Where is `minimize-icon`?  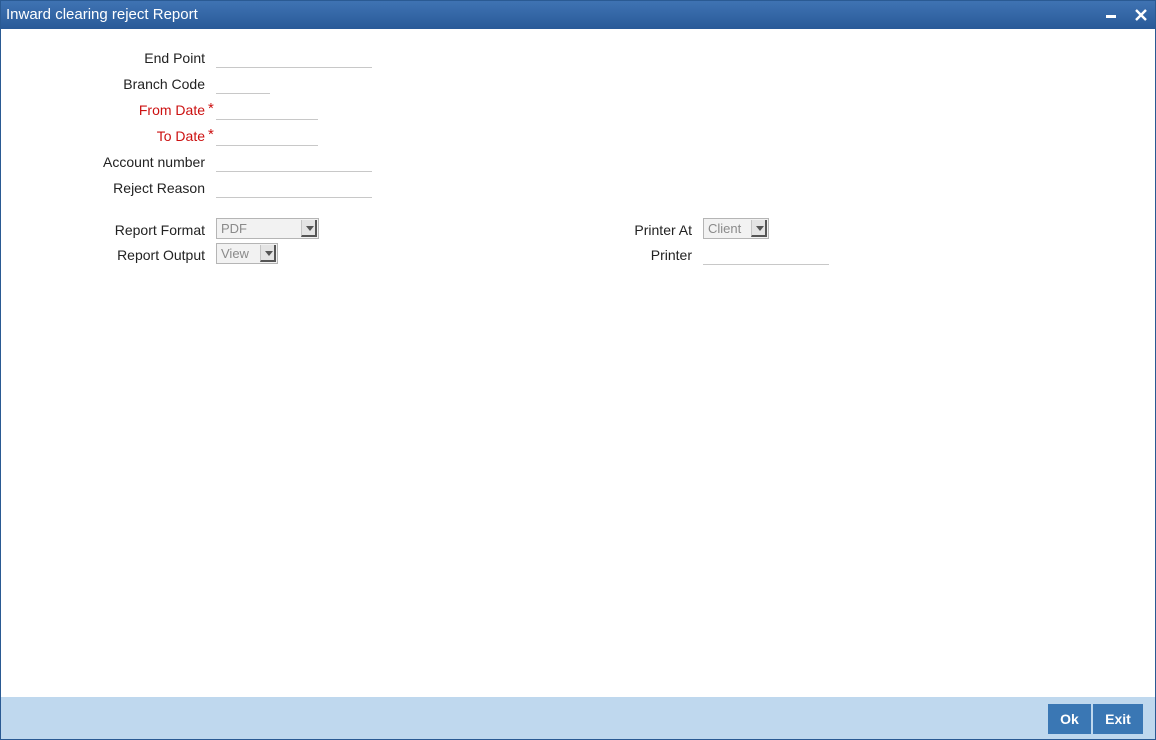 minimize-icon is located at coordinates (1111, 16).